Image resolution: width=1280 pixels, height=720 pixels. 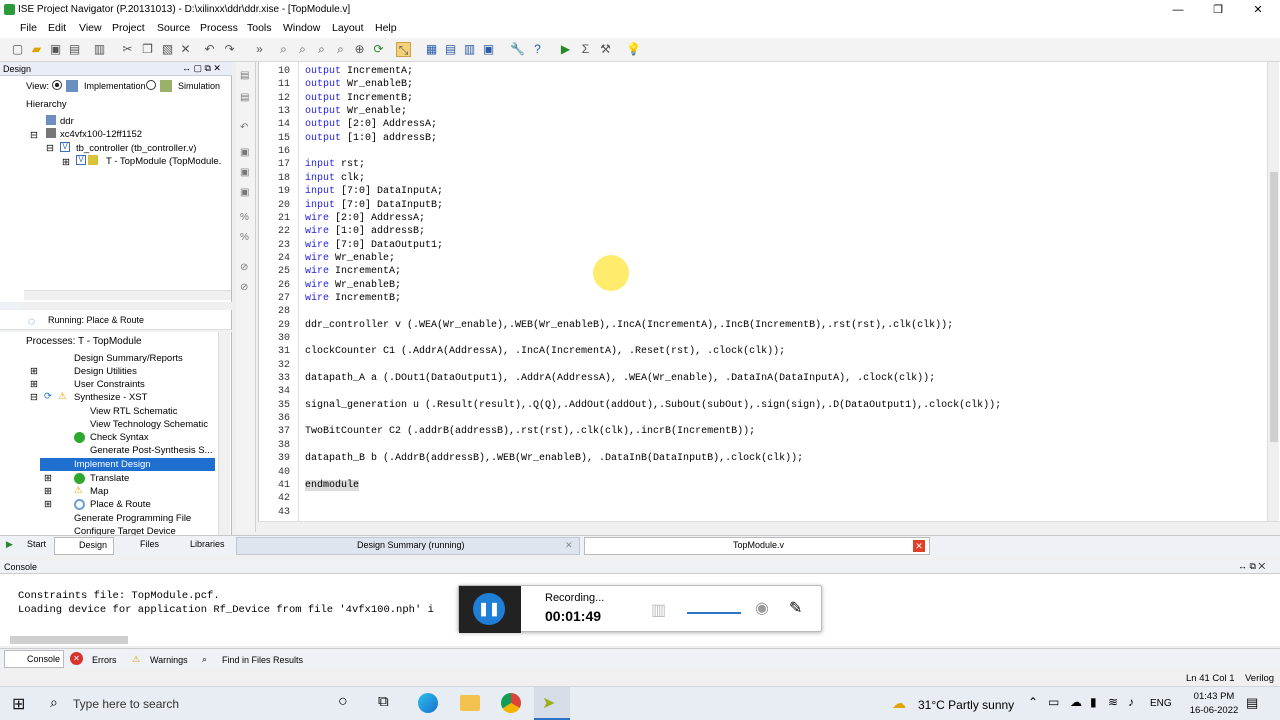 What do you see at coordinates (244, 152) in the screenshot?
I see `editor-tool-icon: ▣` at bounding box center [244, 152].